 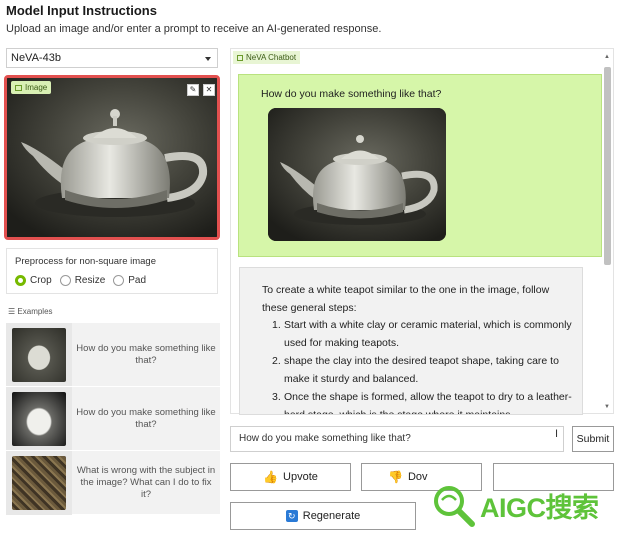 I want to click on user-message-image, so click(x=357, y=174).